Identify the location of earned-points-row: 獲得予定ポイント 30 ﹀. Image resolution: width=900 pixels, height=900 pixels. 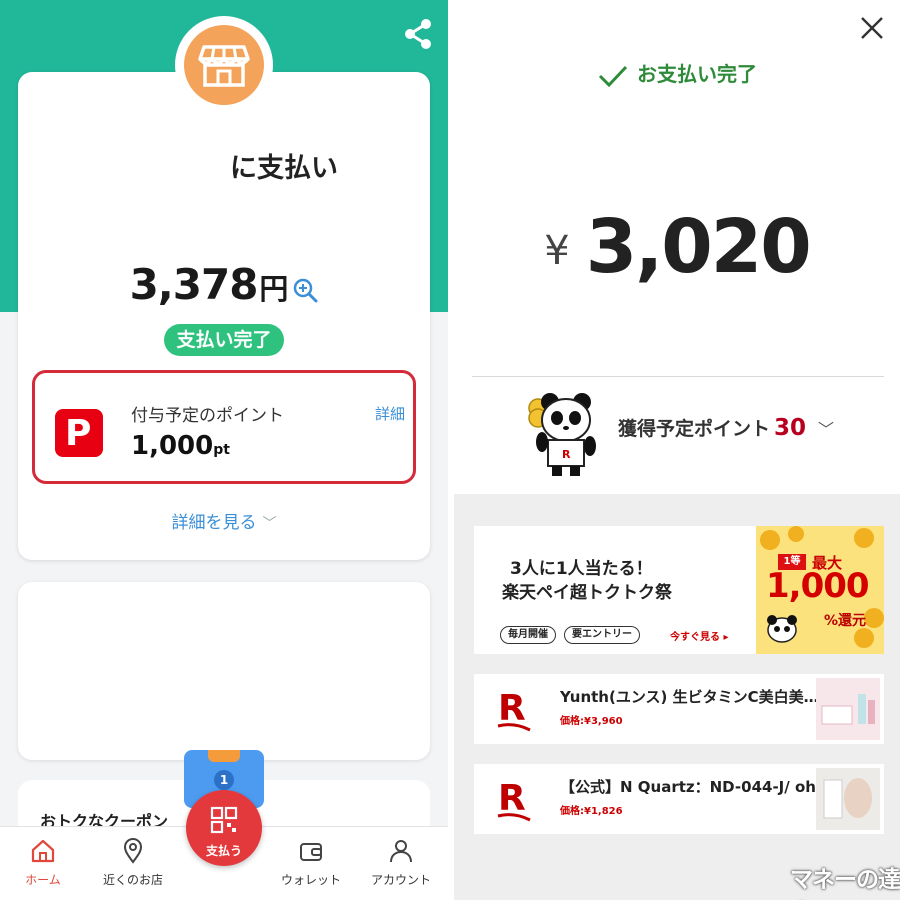
(726, 427).